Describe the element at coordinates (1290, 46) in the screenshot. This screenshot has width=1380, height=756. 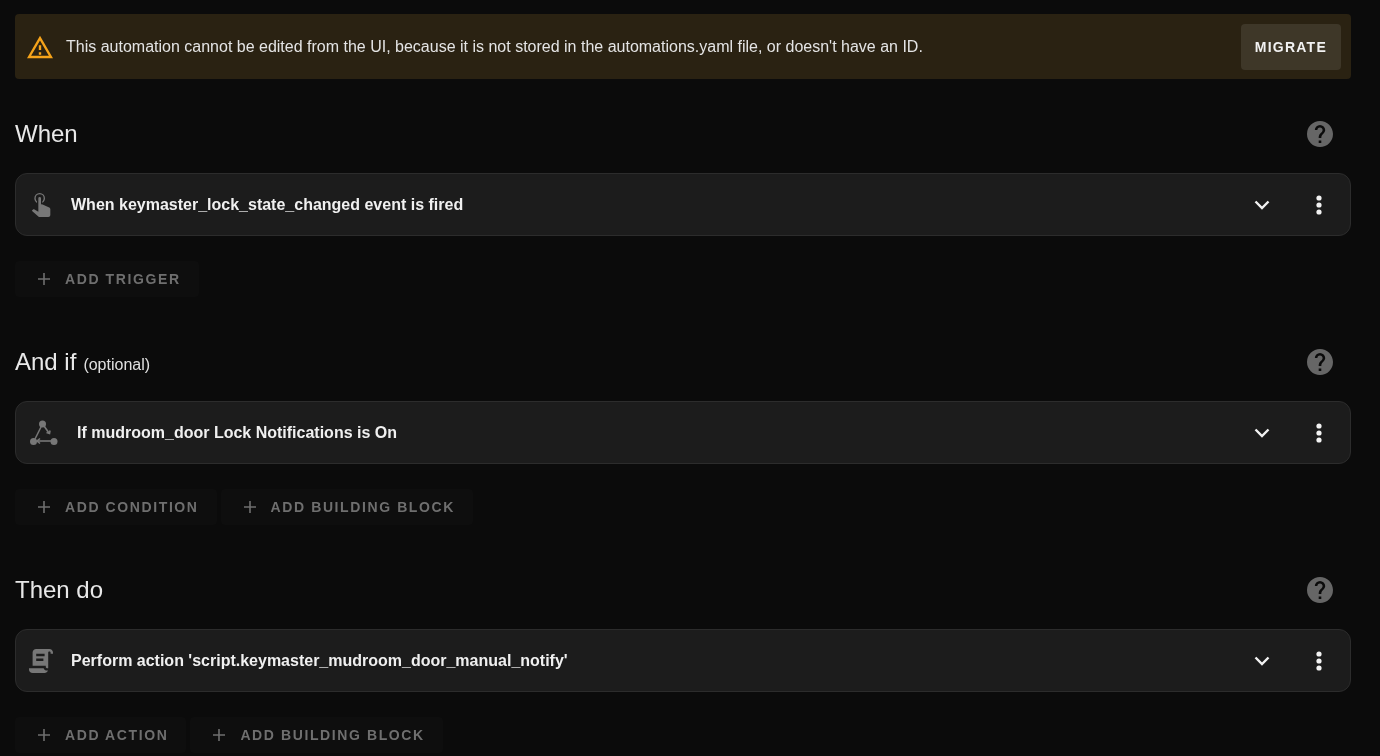
I see `migrate-button: MIGRATE` at that location.